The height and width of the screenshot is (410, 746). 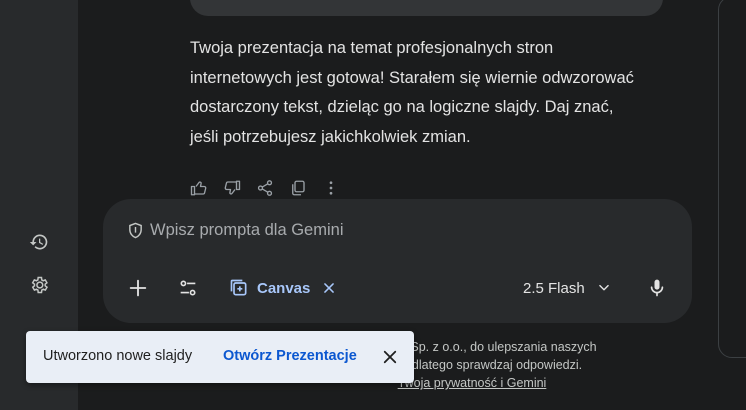 I want to click on gear-icon, so click(x=39, y=285).